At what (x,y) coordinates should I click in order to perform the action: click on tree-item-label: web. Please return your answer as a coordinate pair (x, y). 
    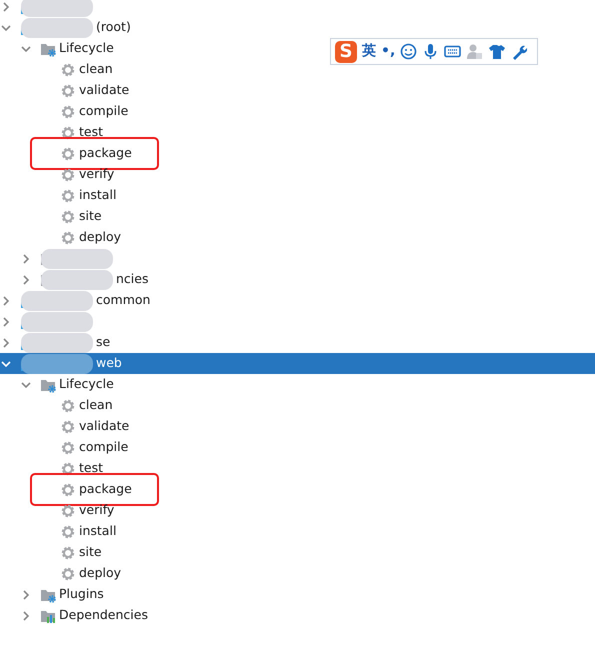
    Looking at the image, I should click on (109, 363).